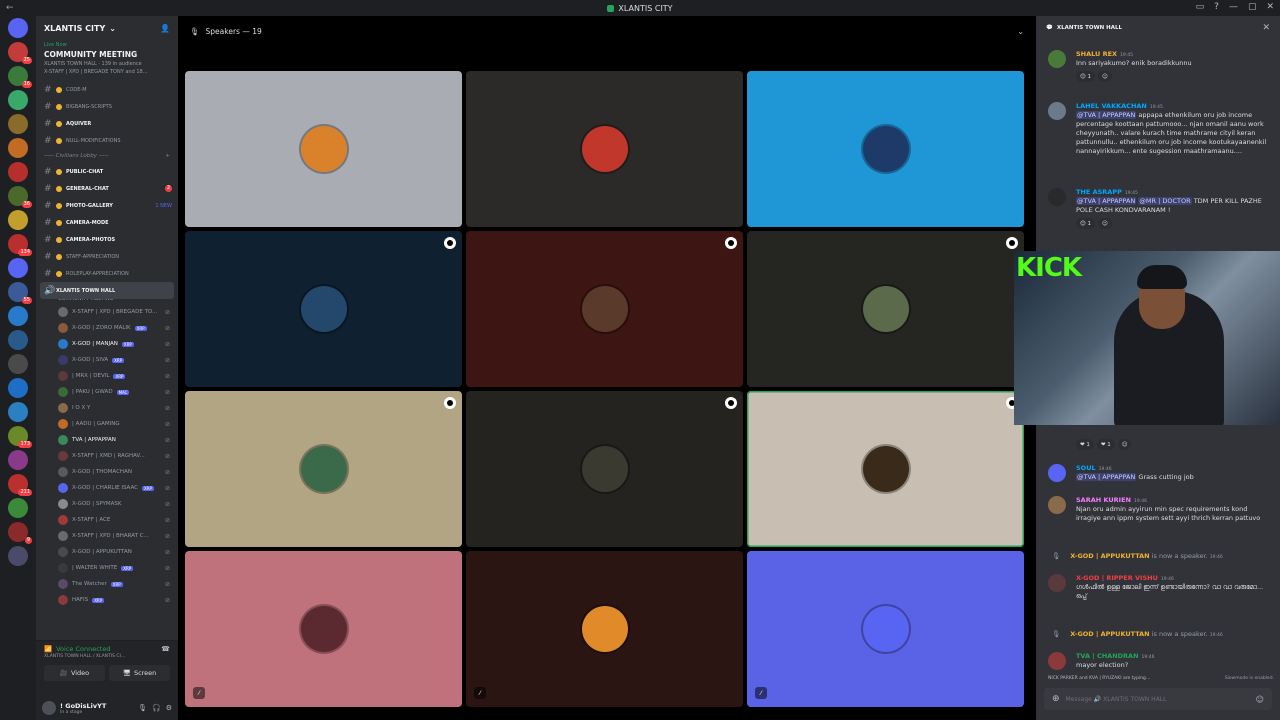 The width and height of the screenshot is (1280, 720). I want to click on chevron-down-icon: ⌄, so click(1020, 31).